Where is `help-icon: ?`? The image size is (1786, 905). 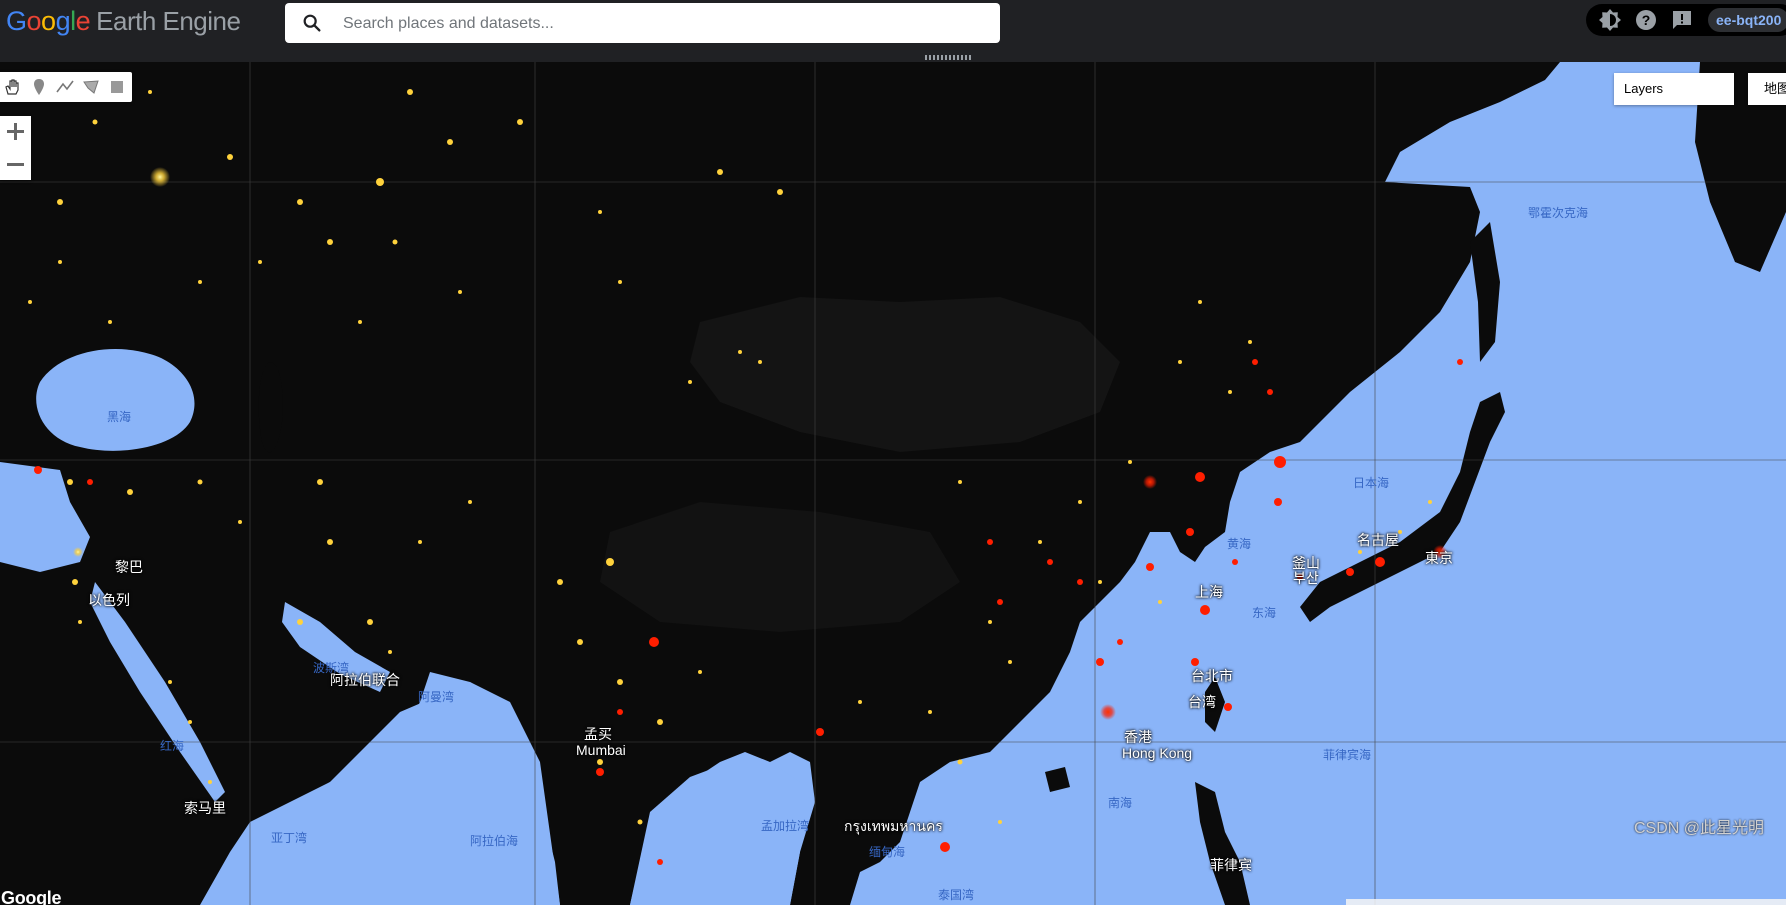 help-icon: ? is located at coordinates (1646, 20).